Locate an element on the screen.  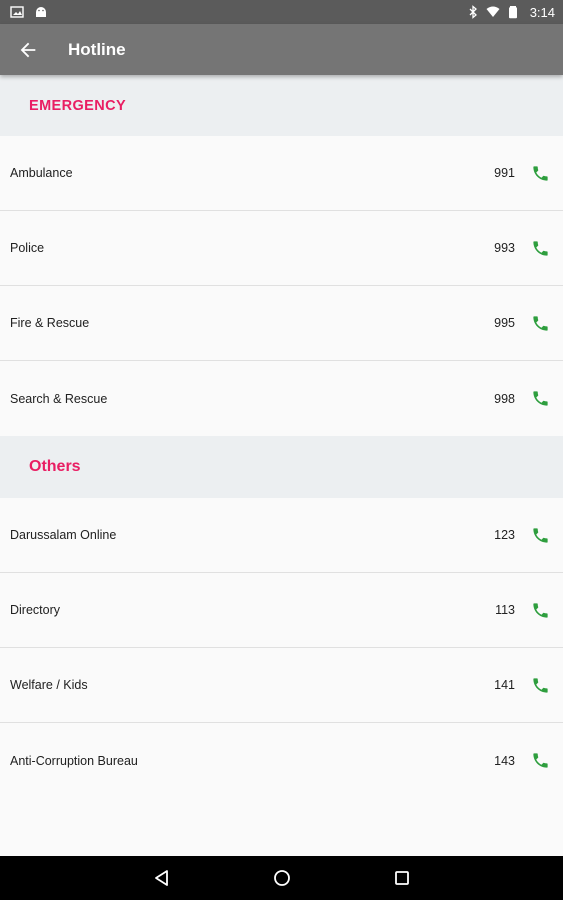
hotline-row-directory: Directory 113 is located at coordinates (281, 610).